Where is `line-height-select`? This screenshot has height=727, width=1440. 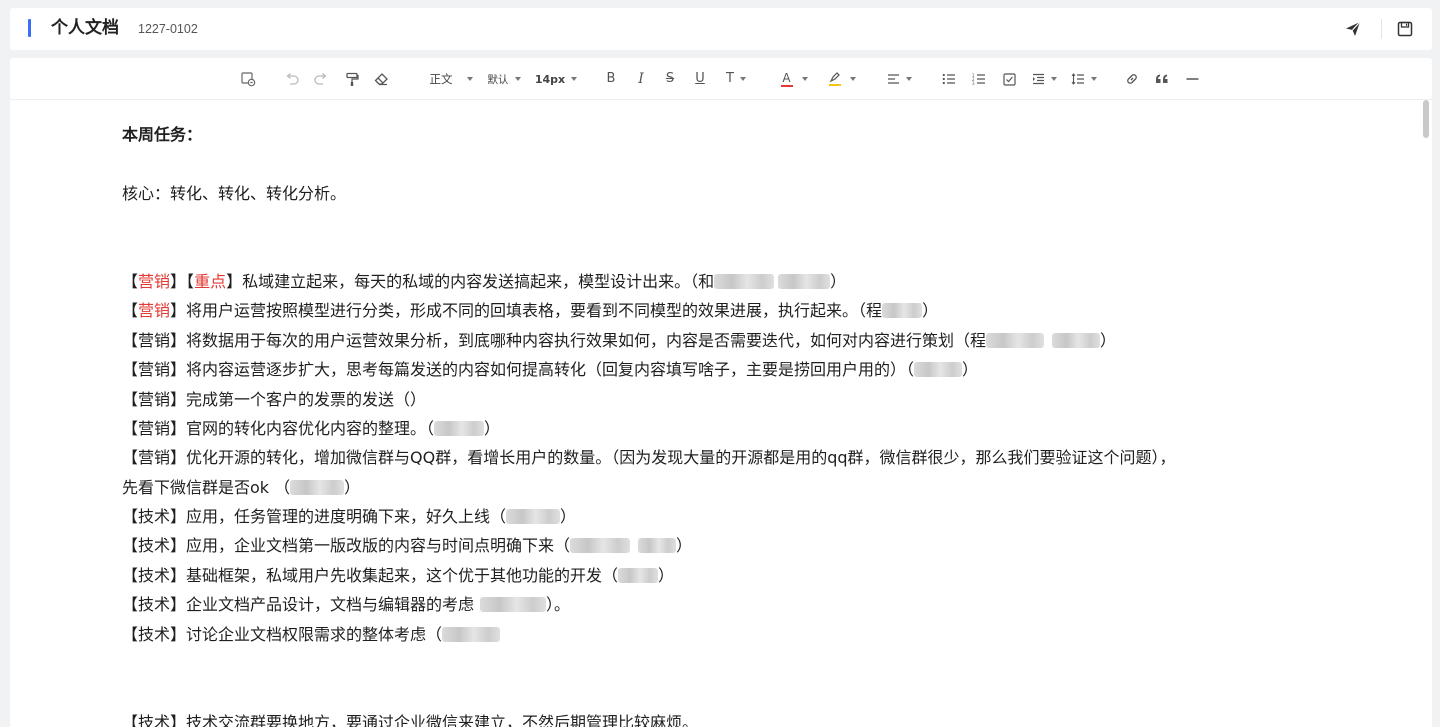
line-height-select is located at coordinates (1084, 79).